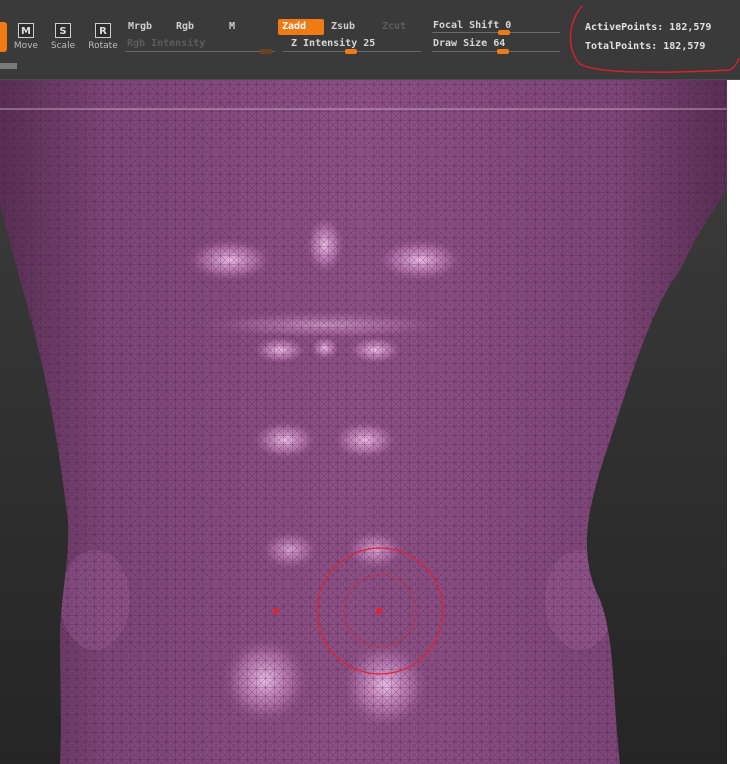 This screenshot has width=740, height=764. What do you see at coordinates (8, 66) in the screenshot?
I see `shelf-handle` at bounding box center [8, 66].